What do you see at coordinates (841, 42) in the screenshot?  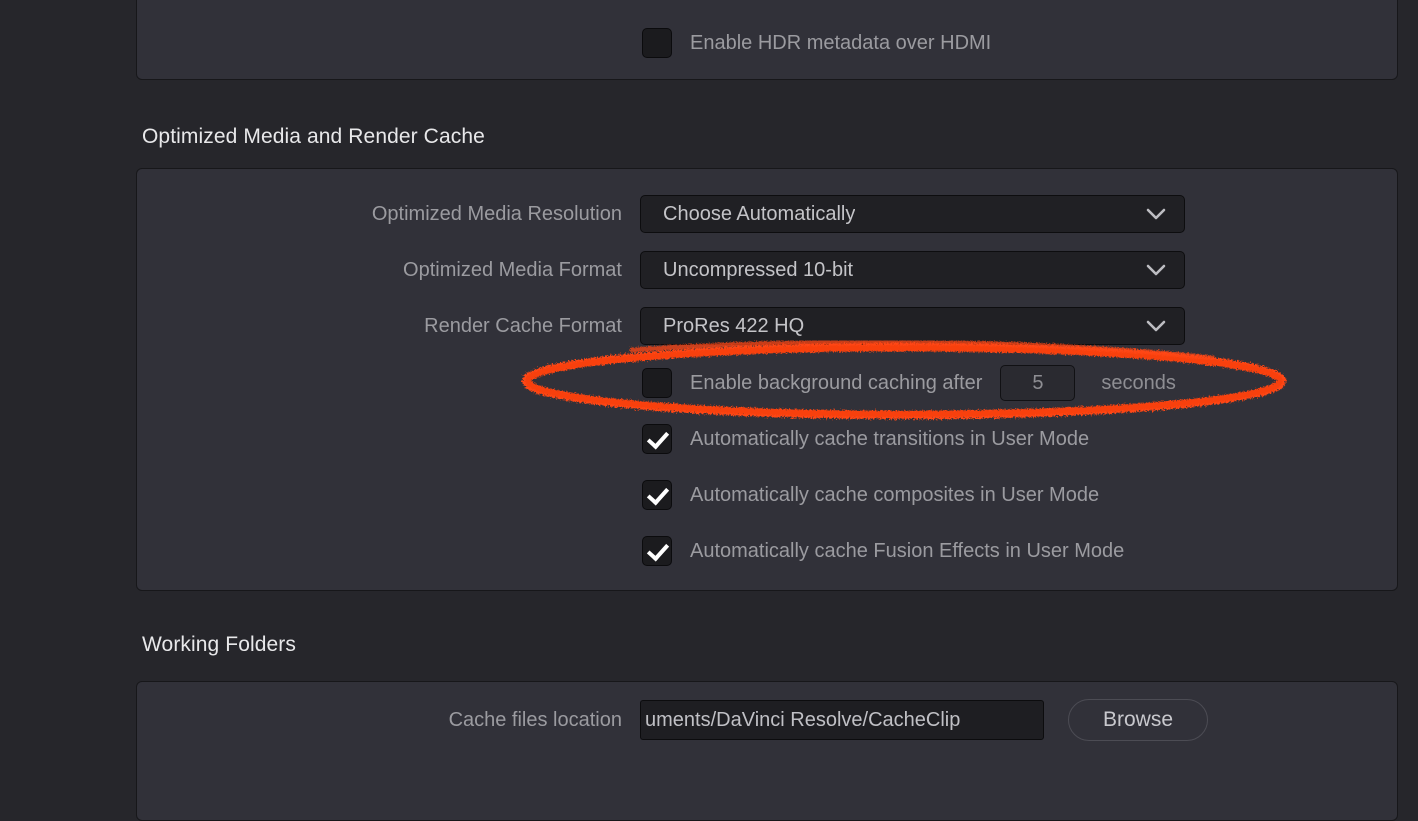 I see `enable-hdr-metadata-label: Enable HDR metadata over HDMI` at bounding box center [841, 42].